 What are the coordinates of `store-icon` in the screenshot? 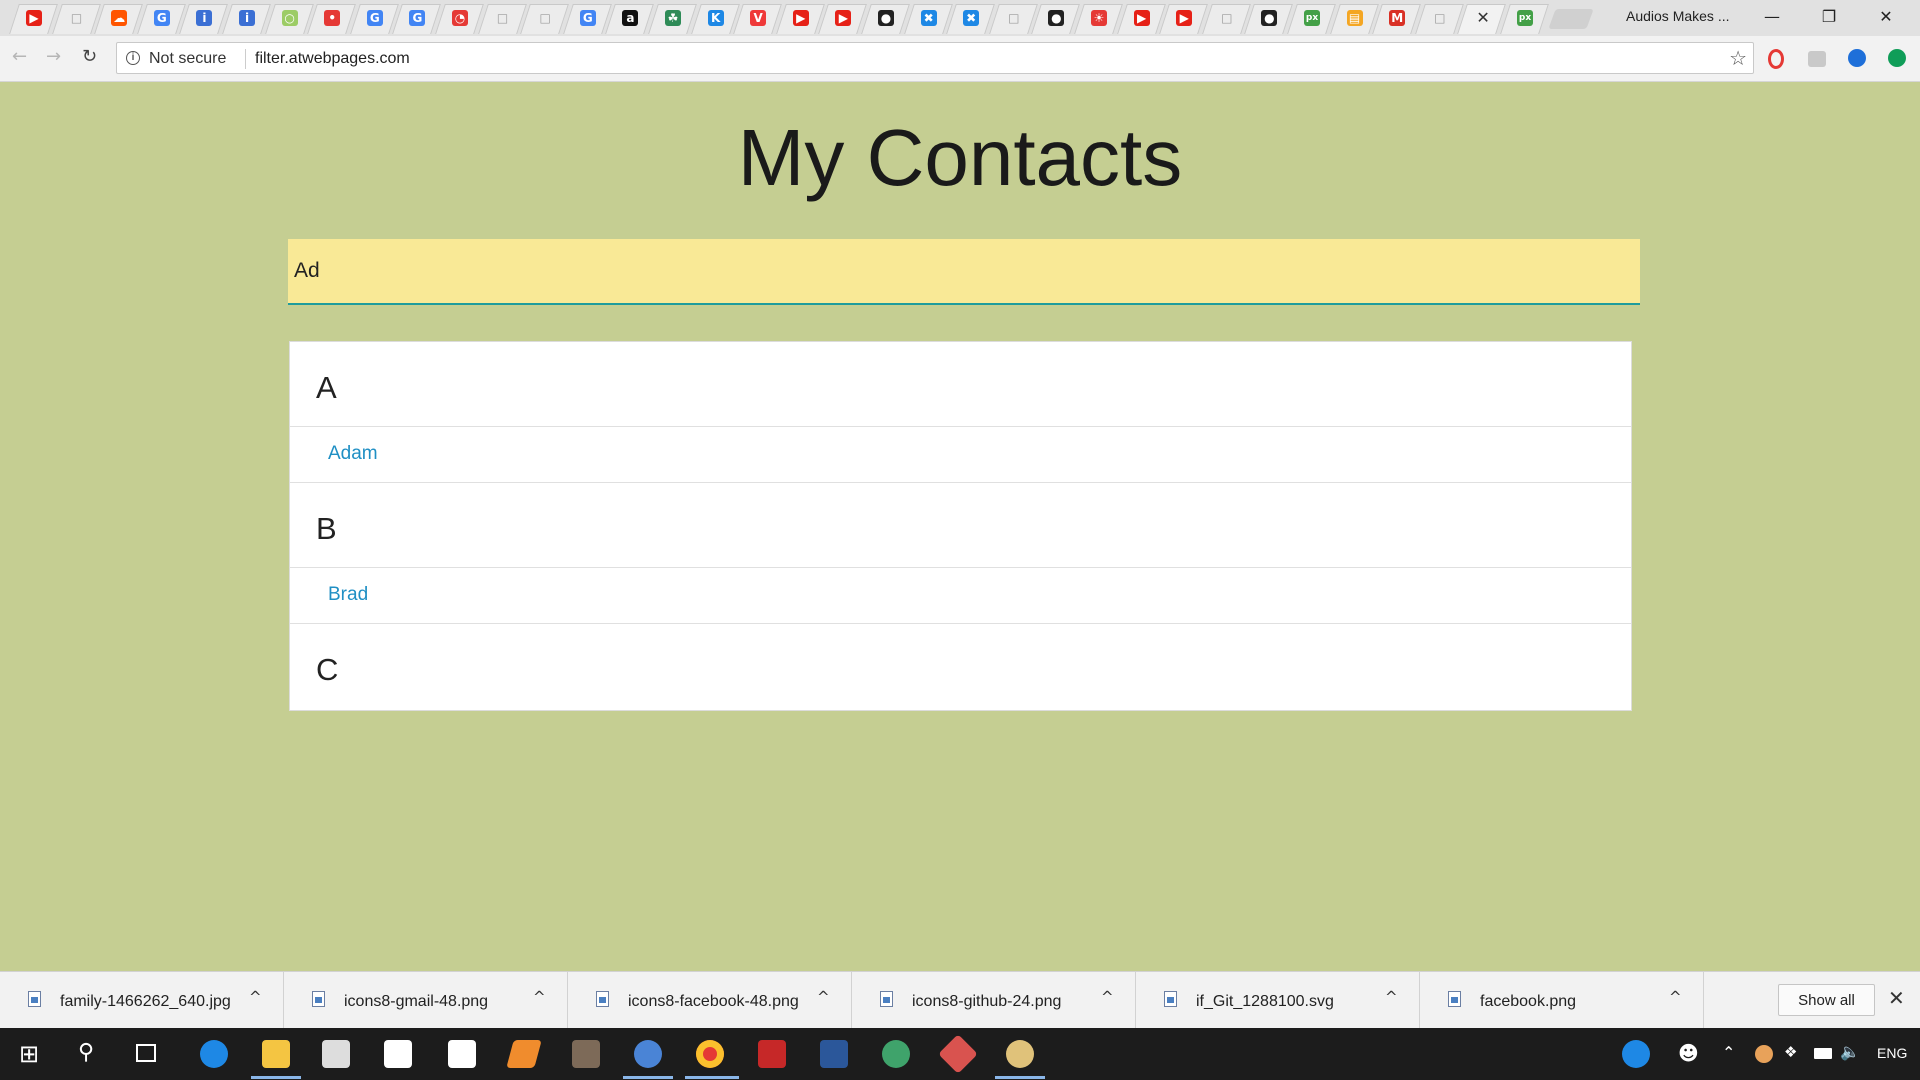 It's located at (336, 1054).